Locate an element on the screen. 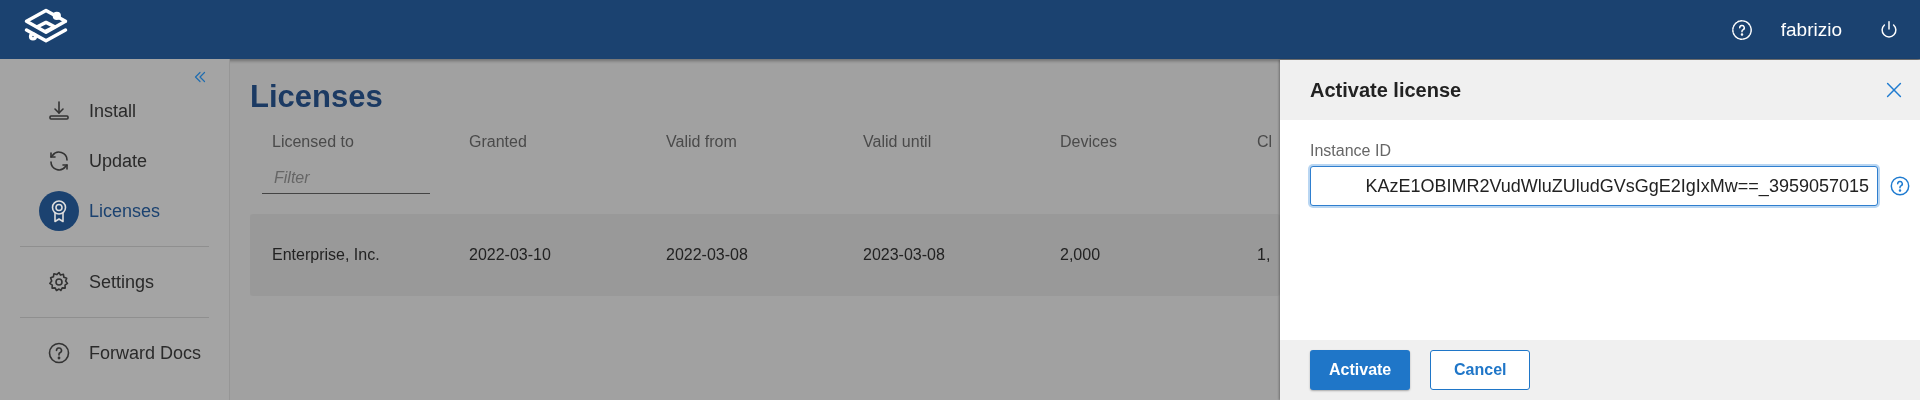  field-label: Instance ID is located at coordinates (1351, 151).